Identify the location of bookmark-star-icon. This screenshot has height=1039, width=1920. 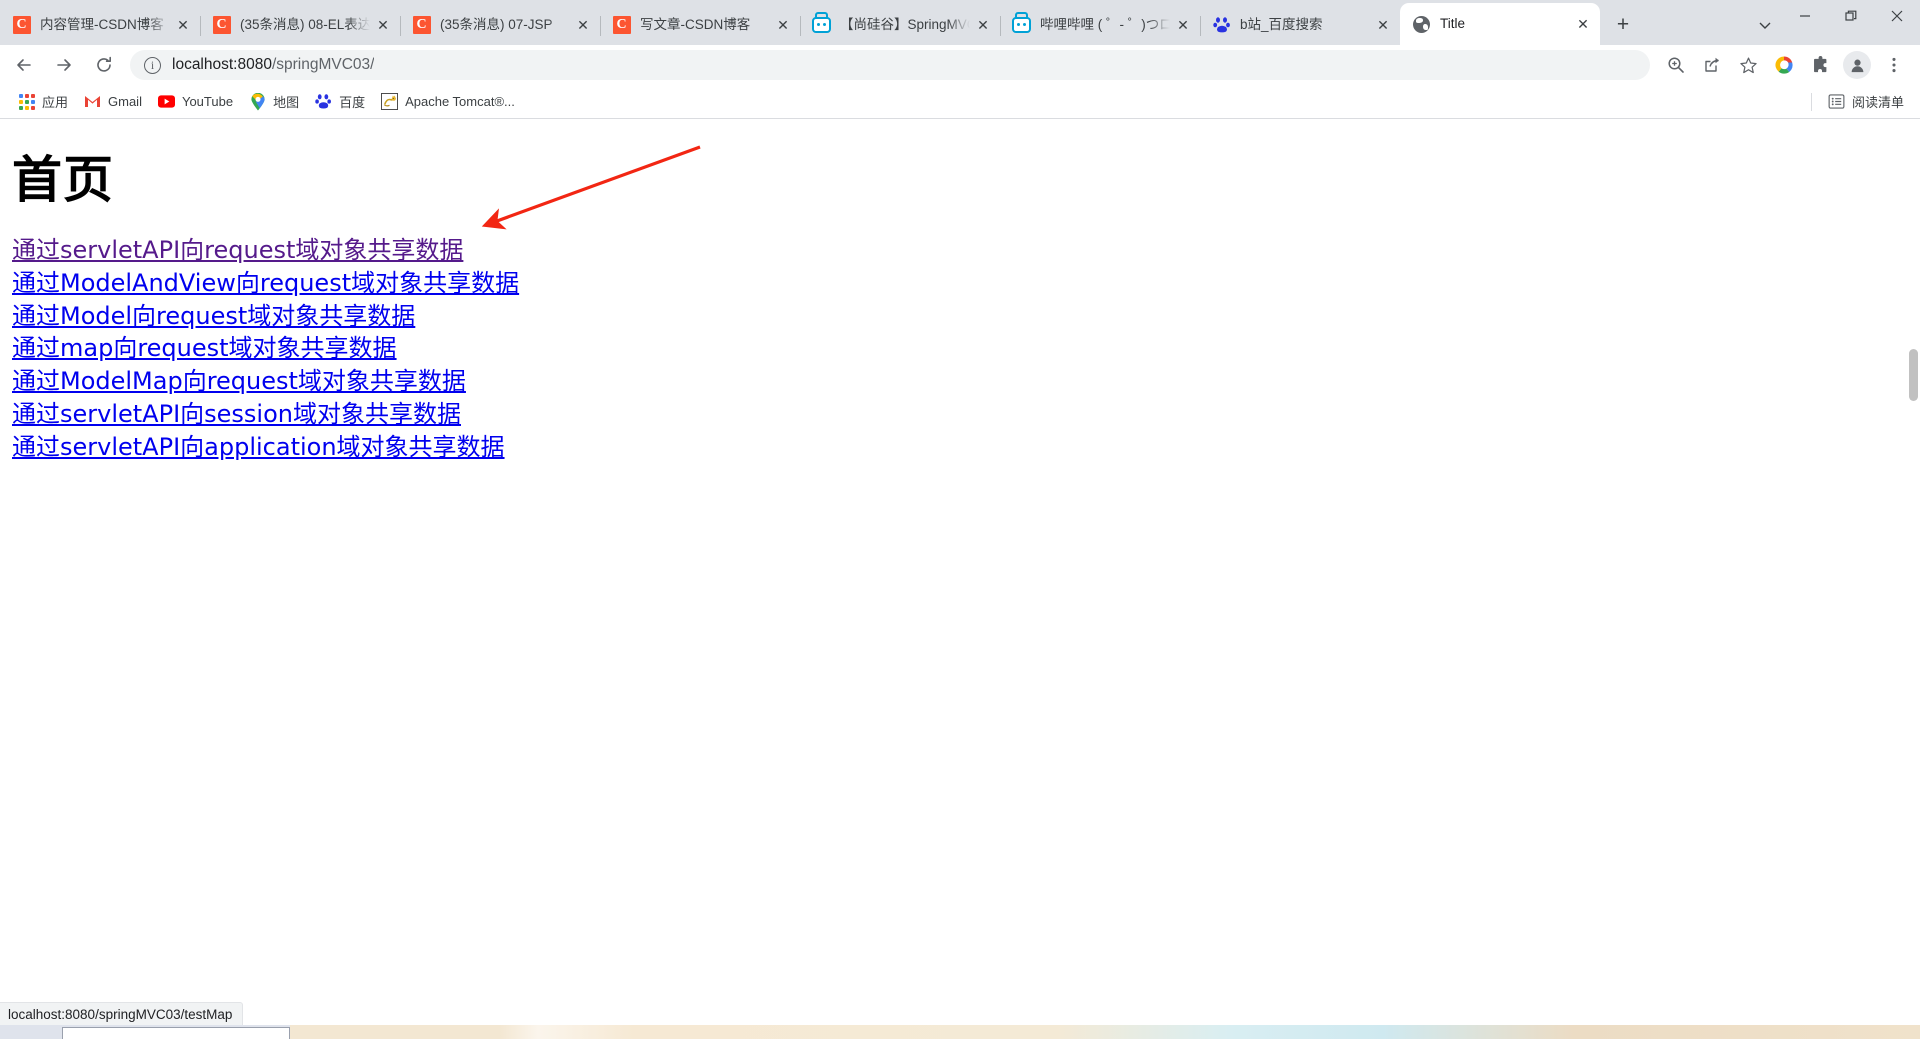
(1748, 65).